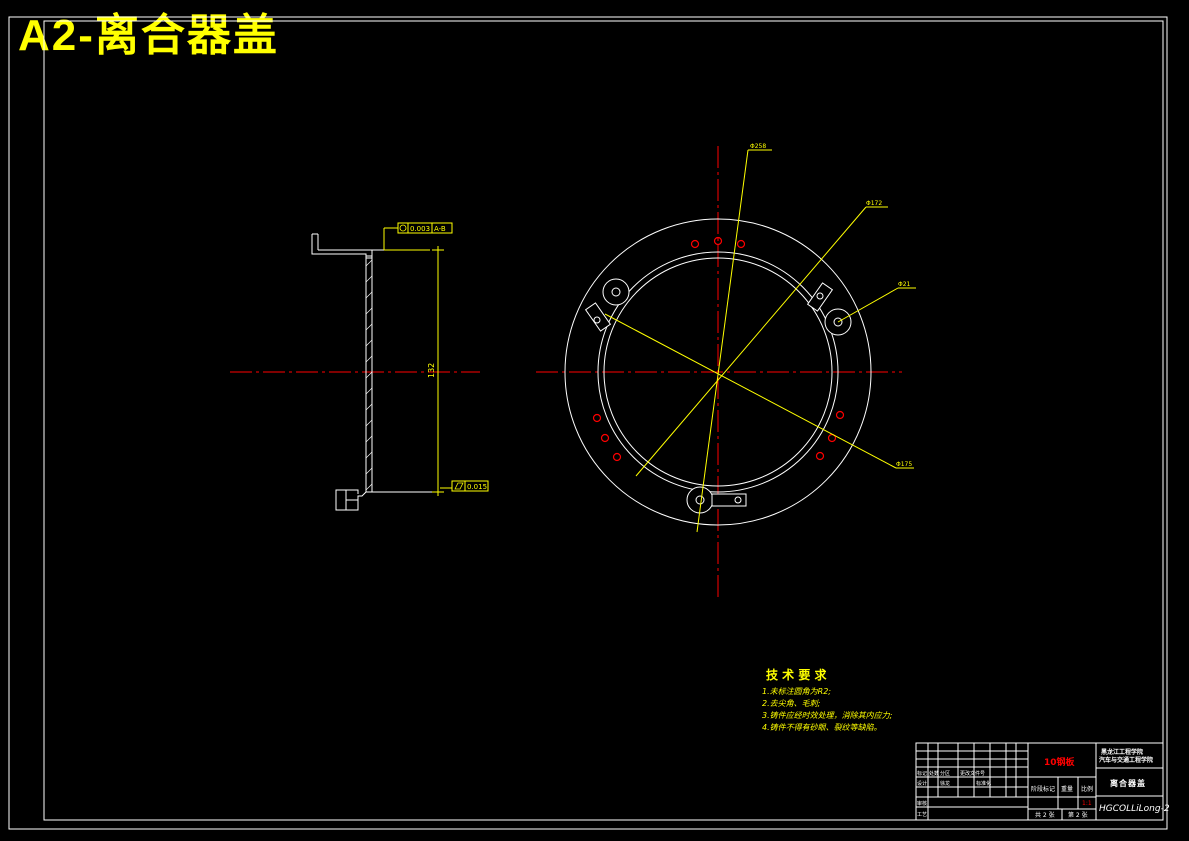 The width and height of the screenshot is (1189, 841). What do you see at coordinates (760, 341) in the screenshot?
I see `dimension-leaders` at bounding box center [760, 341].